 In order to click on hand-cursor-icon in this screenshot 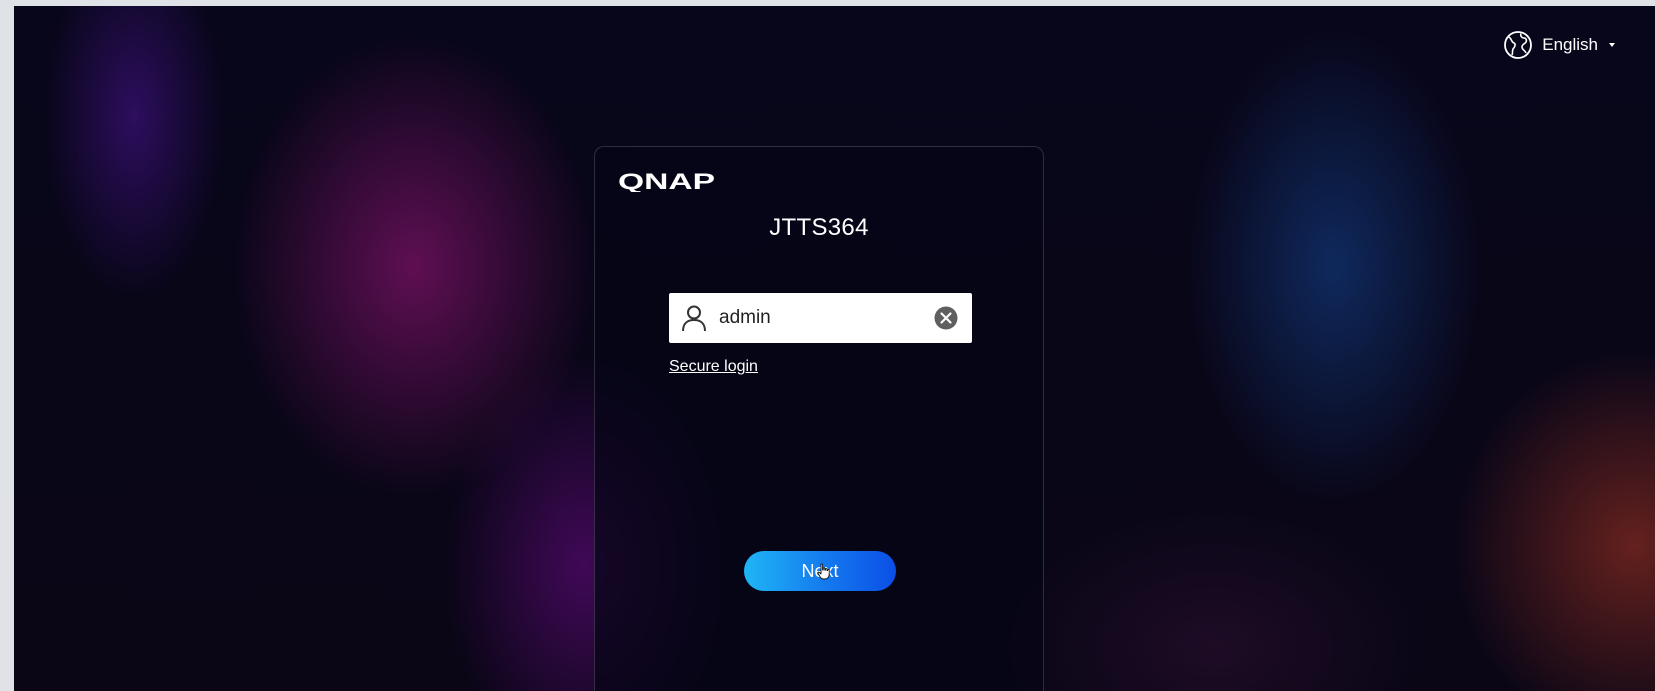, I will do `click(823, 571)`.